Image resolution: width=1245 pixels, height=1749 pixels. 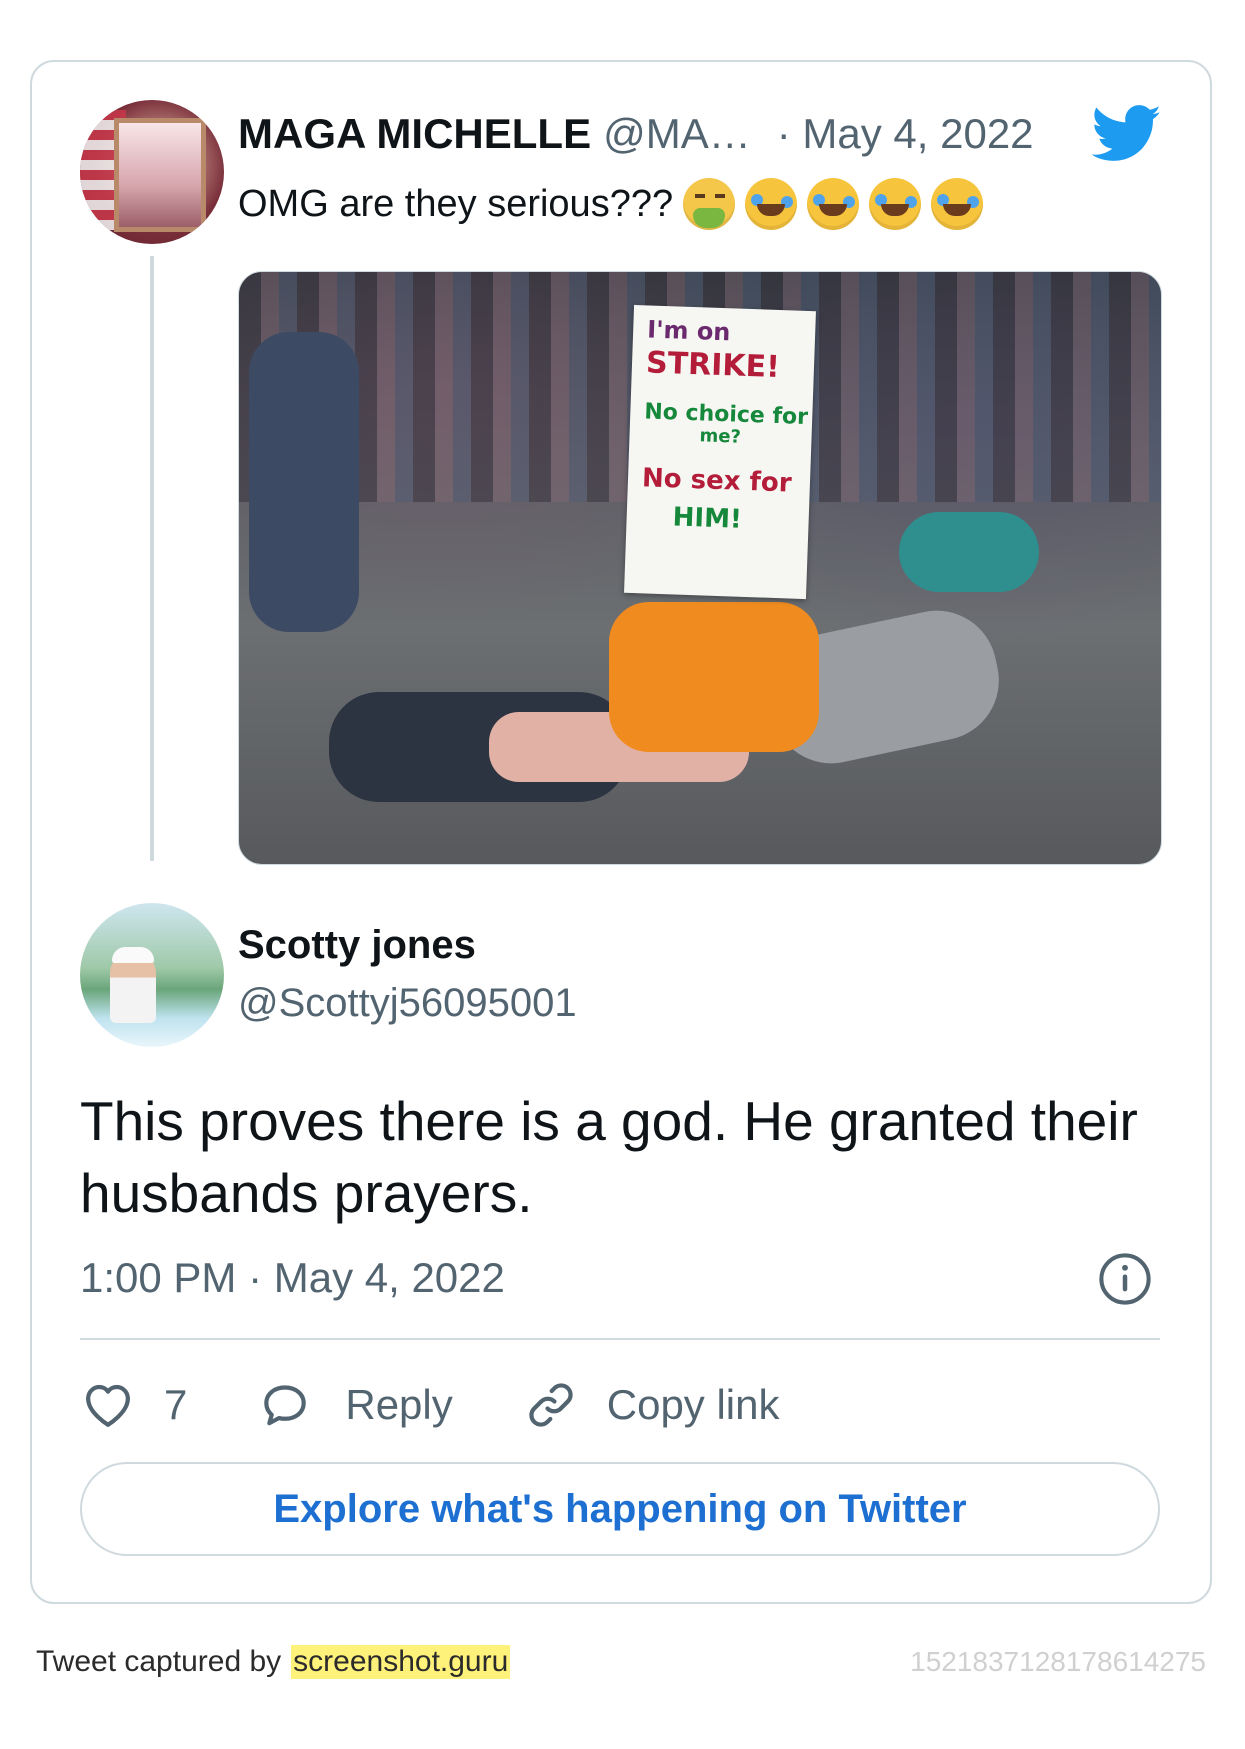 I want to click on author-name: Scotty jones, so click(x=357, y=945).